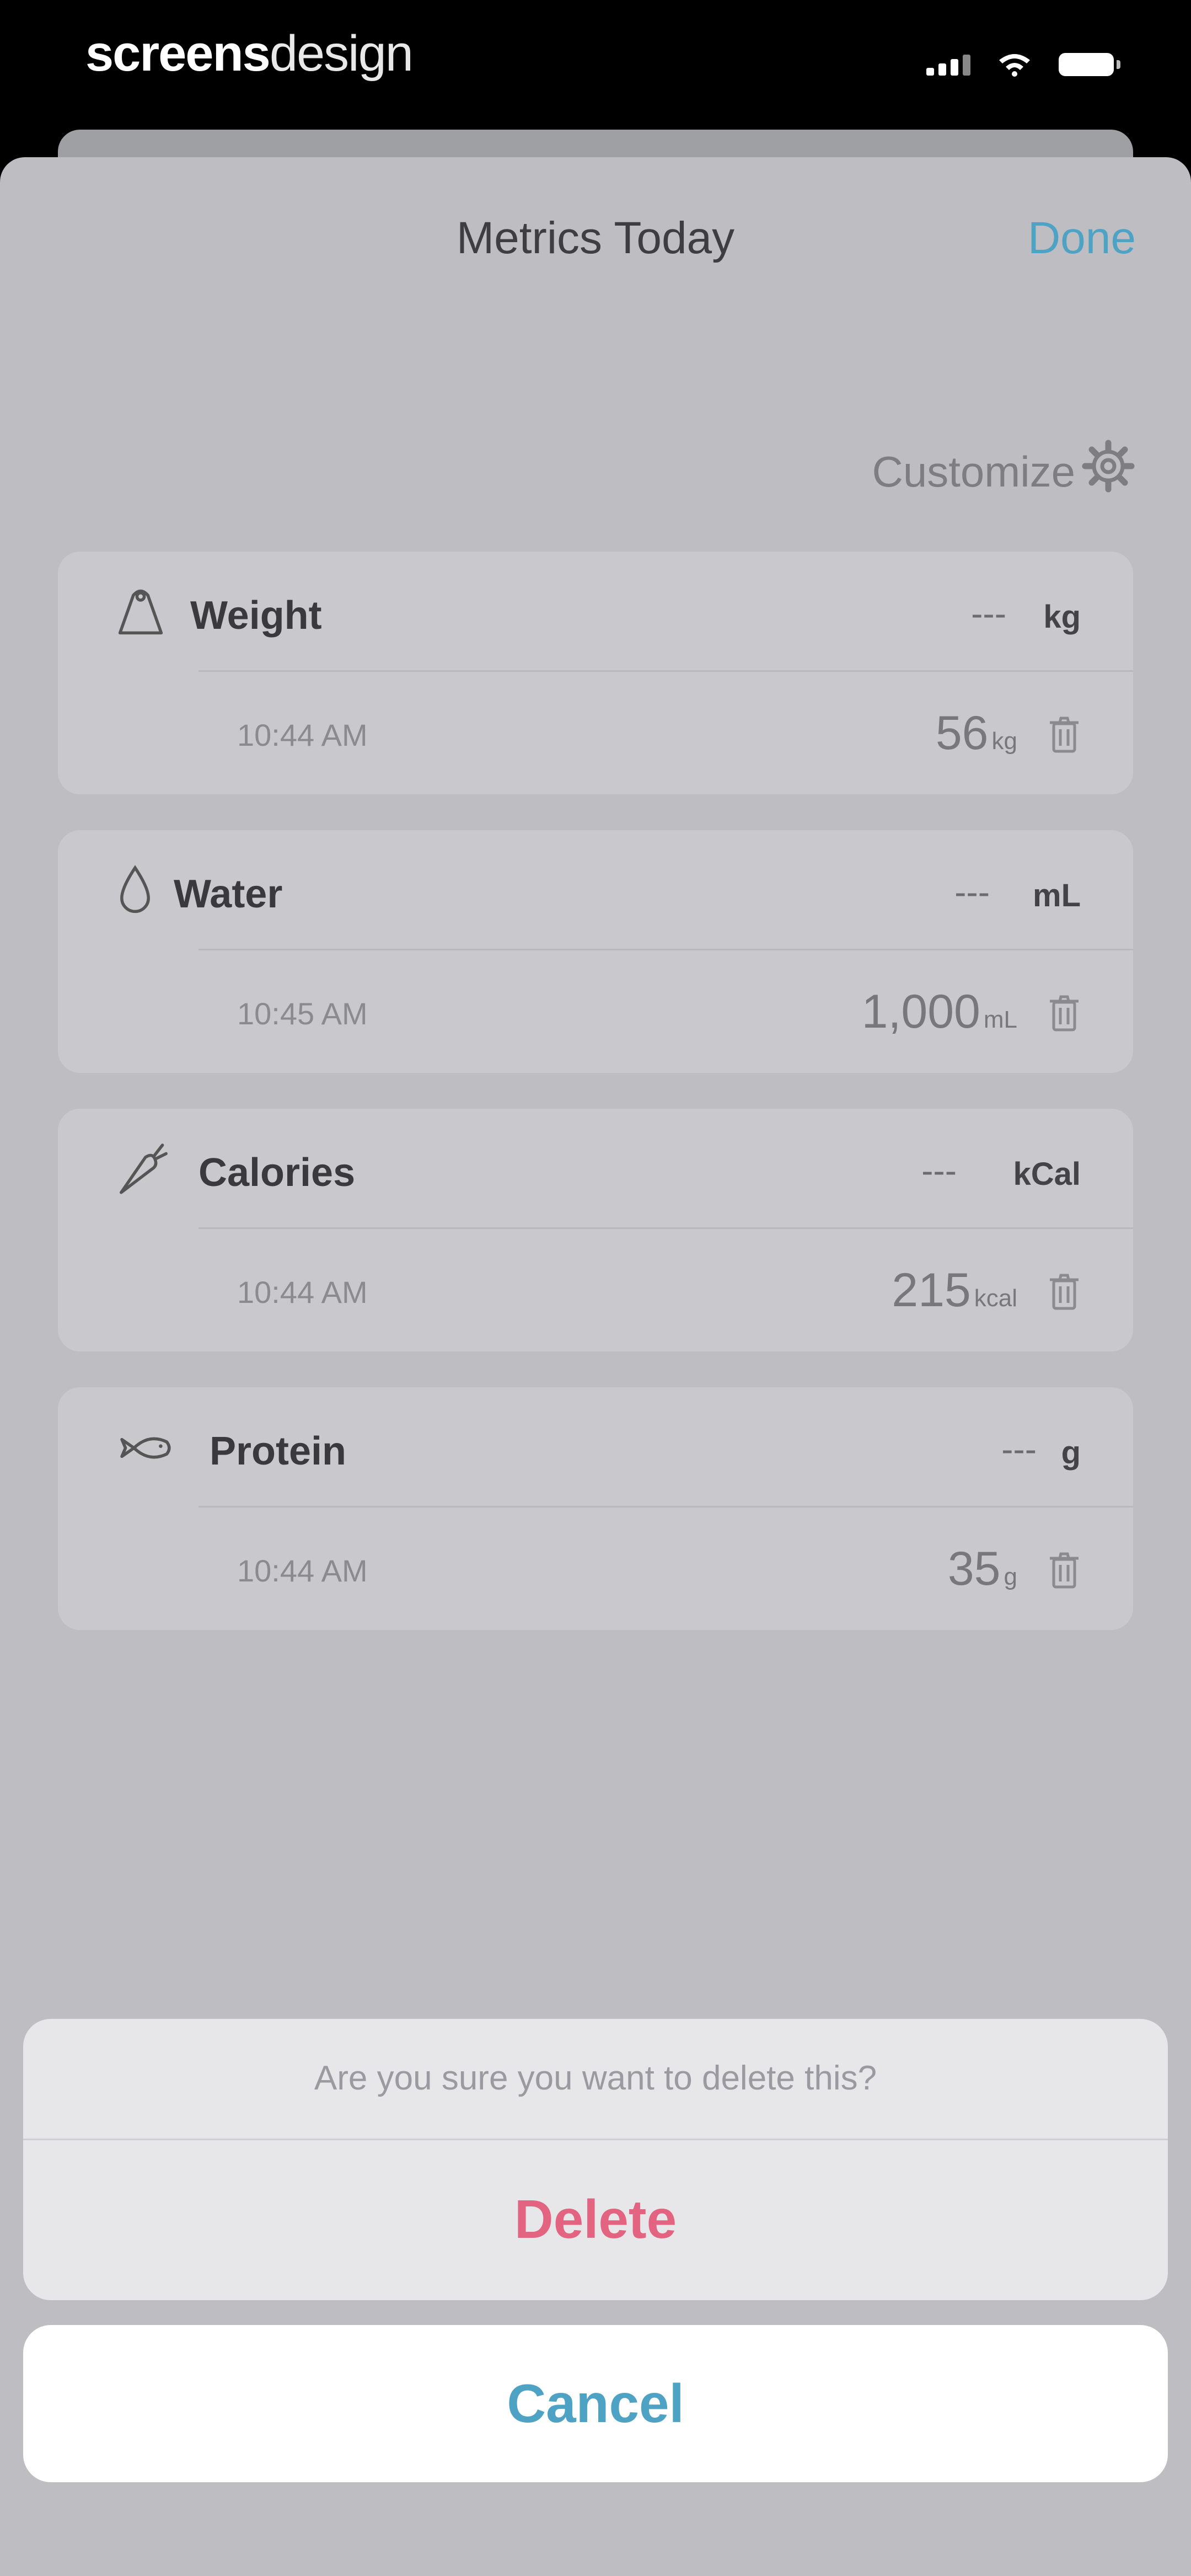  I want to click on entry-value: 1,000 mL, so click(940, 1012).